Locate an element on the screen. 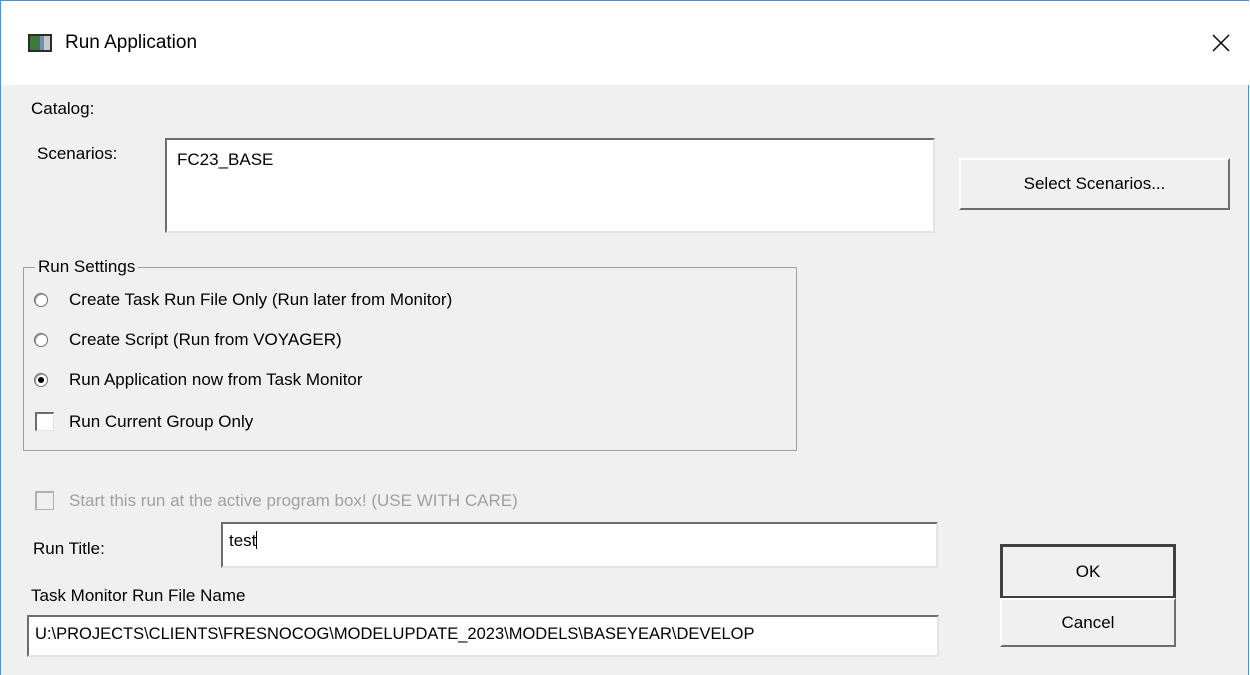 The height and width of the screenshot is (675, 1250). close-button is located at coordinates (1221, 43).